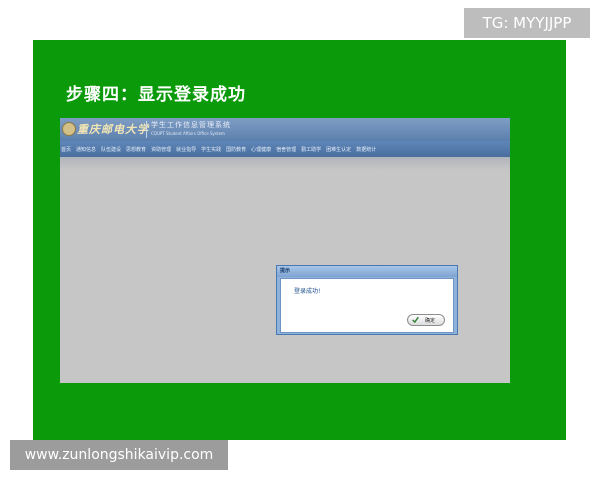 Image resolution: width=600 pixels, height=480 pixels. What do you see at coordinates (111, 149) in the screenshot?
I see `nav-item-team: 队伍建设` at bounding box center [111, 149].